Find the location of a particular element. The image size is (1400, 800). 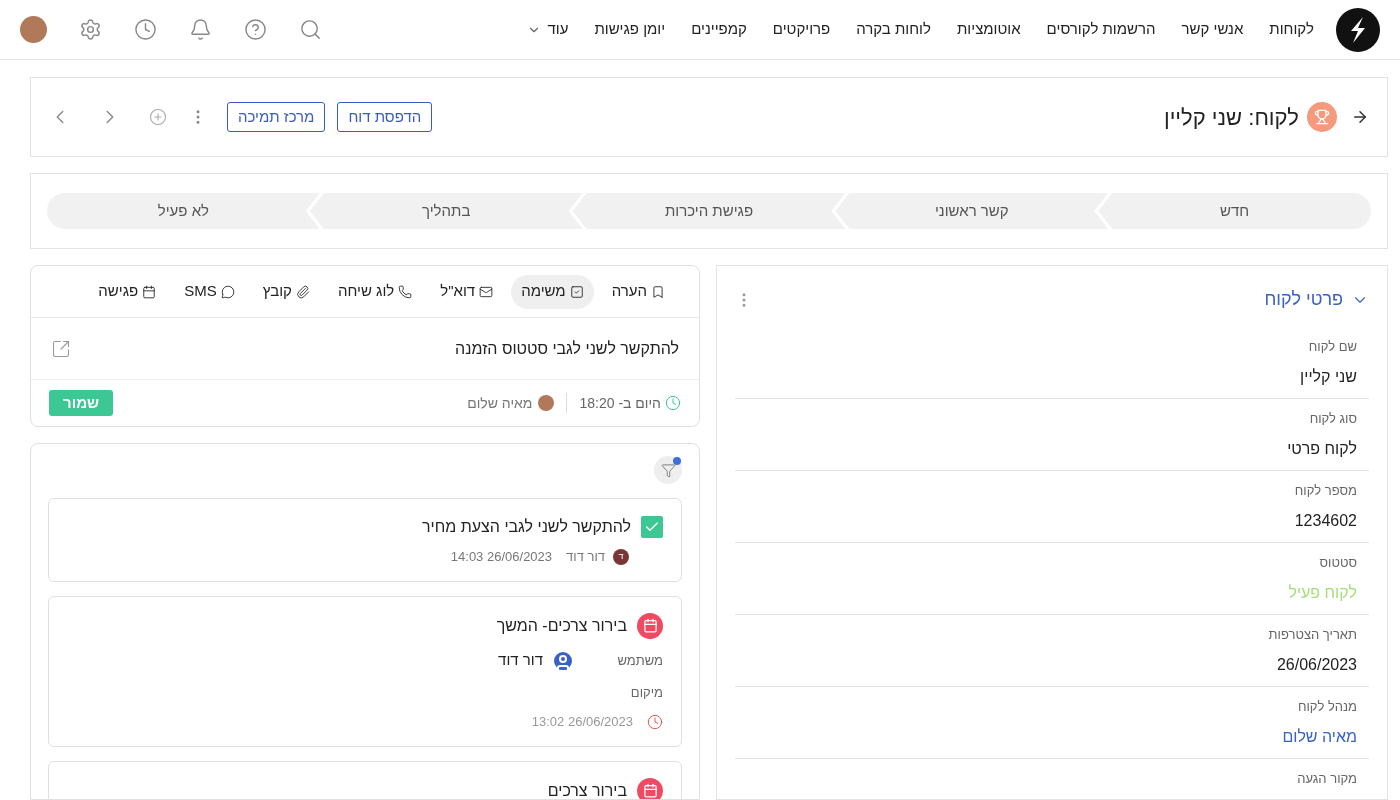

nav-link: אוטומציות is located at coordinates (988, 29).